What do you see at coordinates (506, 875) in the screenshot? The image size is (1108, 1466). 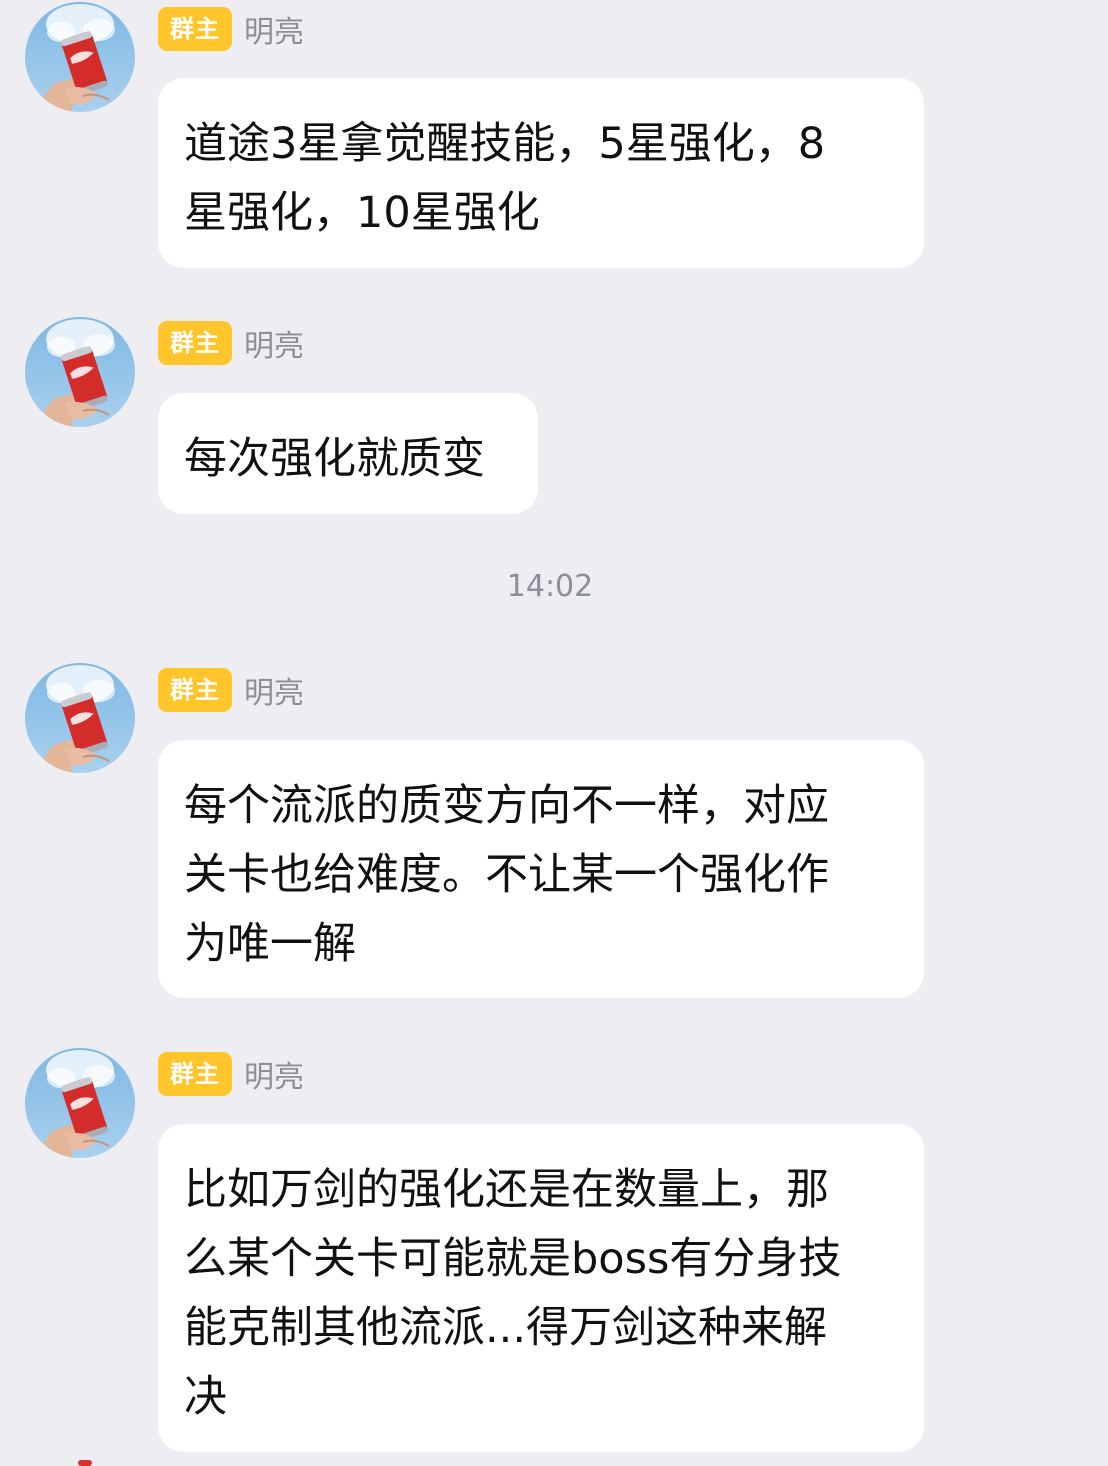 I see `message-text: 每个流派的质变方向不一样，对应 关卡也给难度。不让某一个强化作 为唯一解` at bounding box center [506, 875].